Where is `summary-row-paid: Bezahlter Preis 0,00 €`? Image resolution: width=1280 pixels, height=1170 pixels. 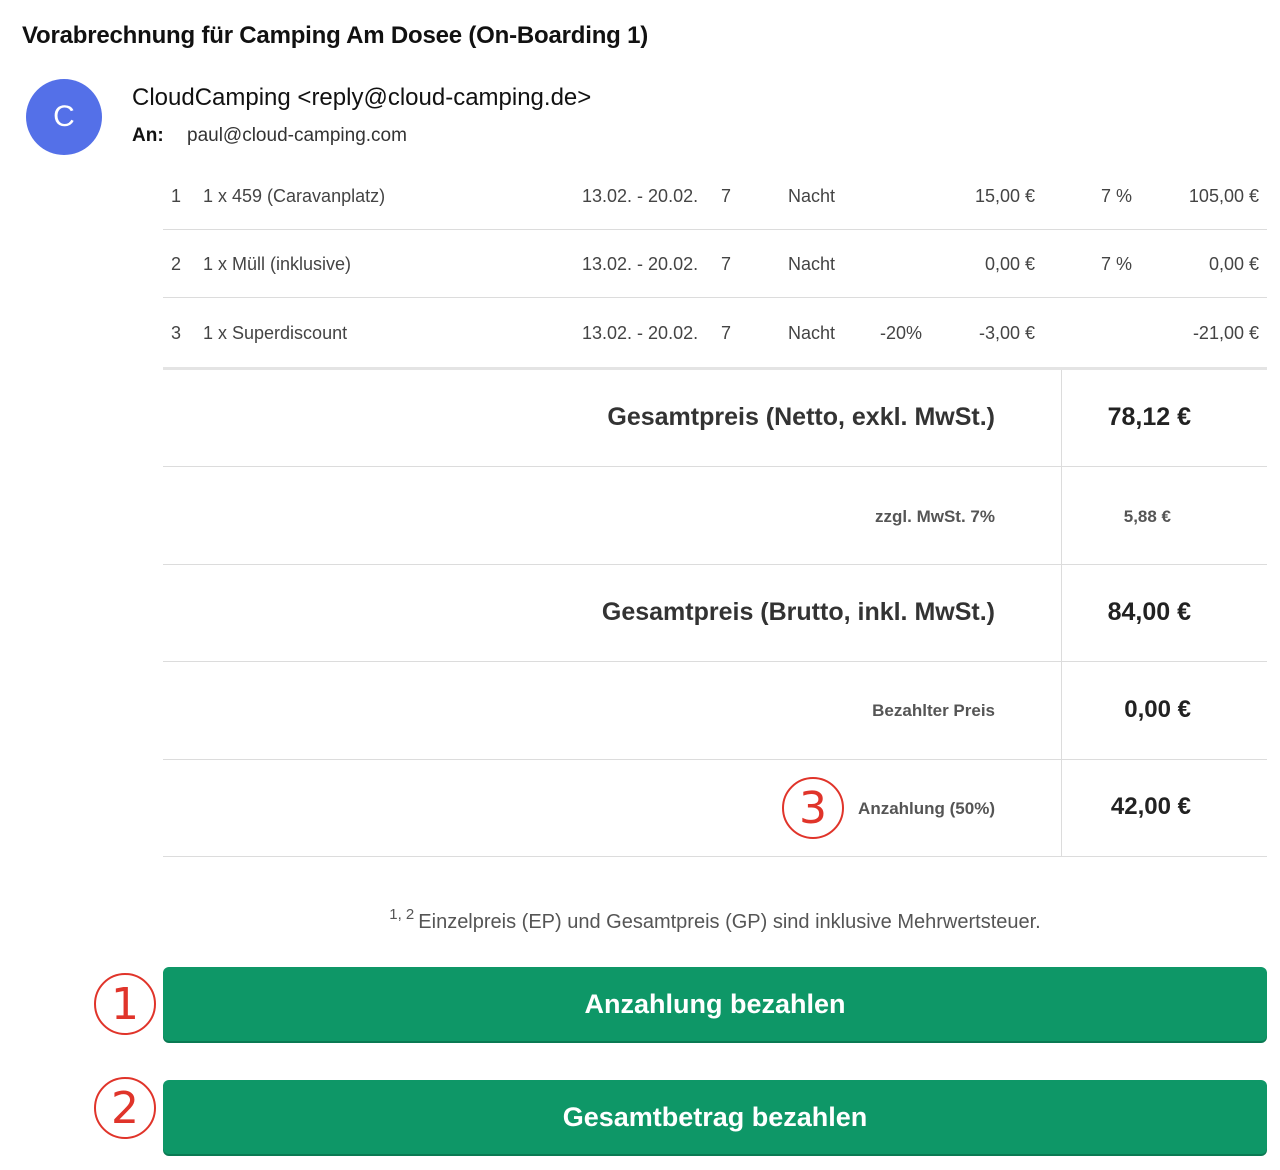
summary-row-paid: Bezahlter Preis 0,00 € is located at coordinates (715, 711).